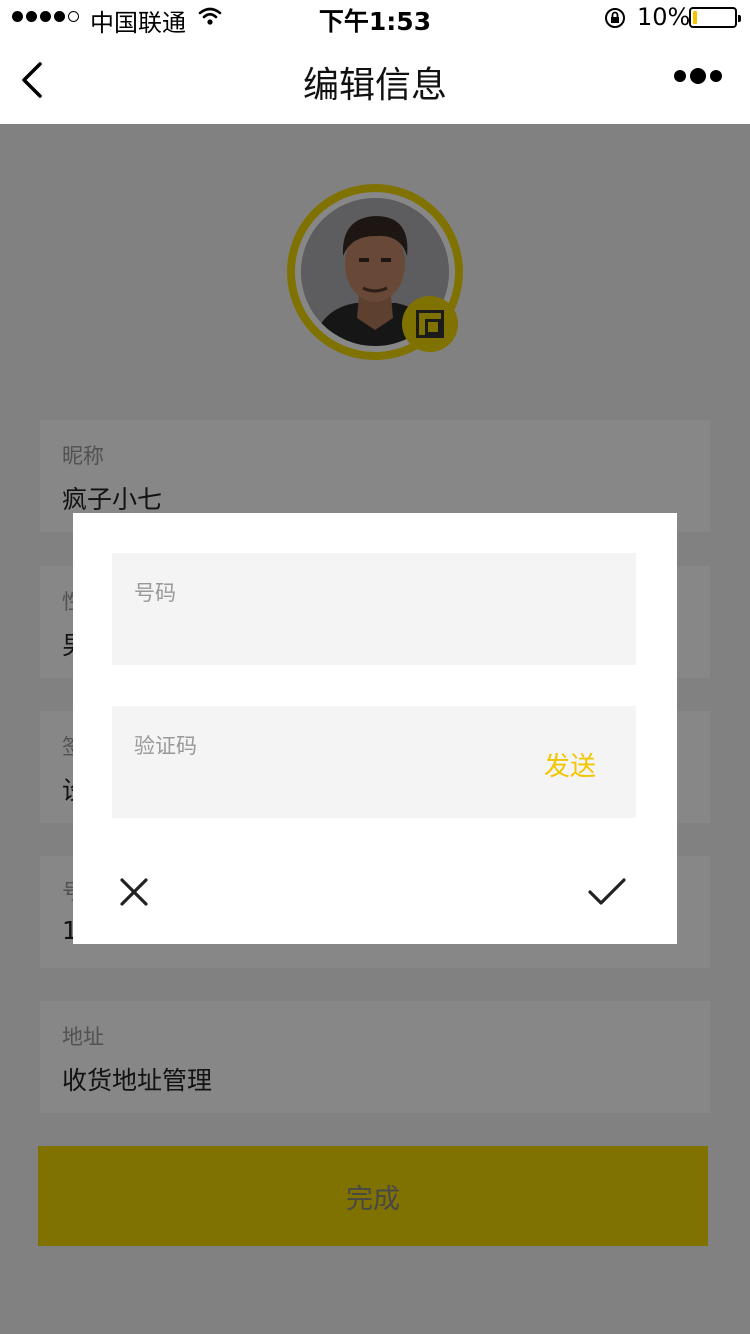 This screenshot has height=1334, width=750. I want to click on more-options-button, so click(698, 76).